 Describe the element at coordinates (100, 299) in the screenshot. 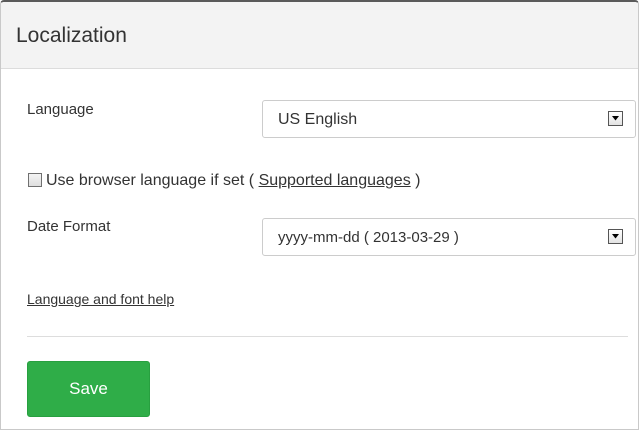

I see `language-font-help-link: Language and font help` at that location.